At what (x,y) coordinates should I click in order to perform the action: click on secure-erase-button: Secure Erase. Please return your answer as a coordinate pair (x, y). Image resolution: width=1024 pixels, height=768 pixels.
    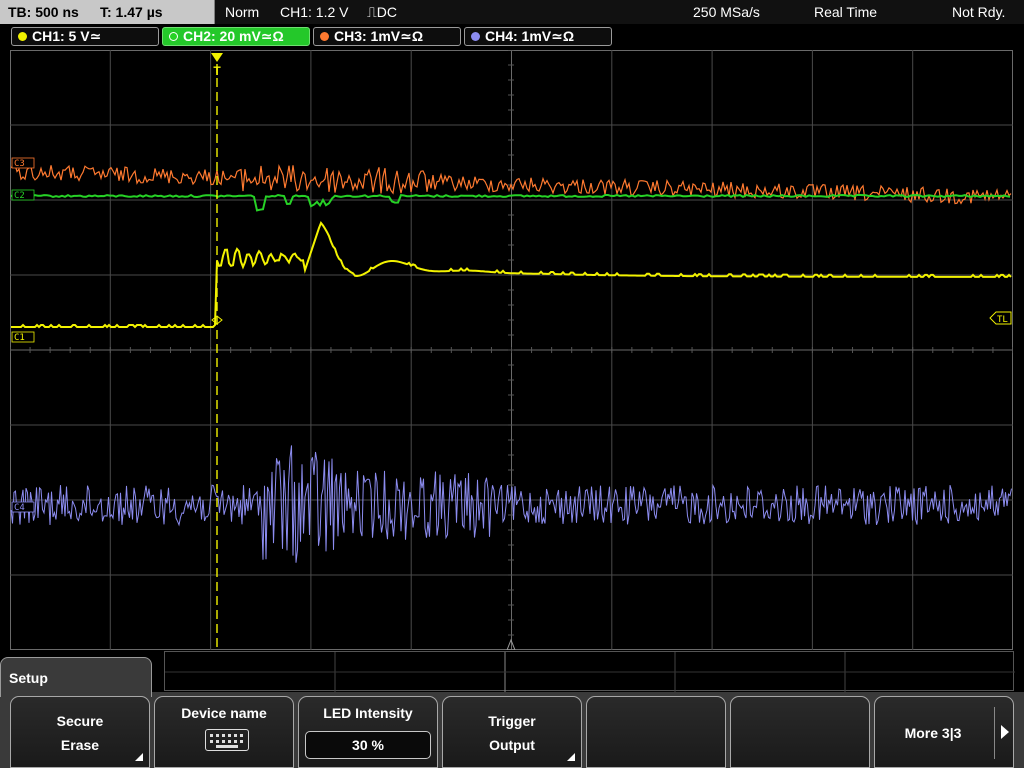
    Looking at the image, I should click on (80, 732).